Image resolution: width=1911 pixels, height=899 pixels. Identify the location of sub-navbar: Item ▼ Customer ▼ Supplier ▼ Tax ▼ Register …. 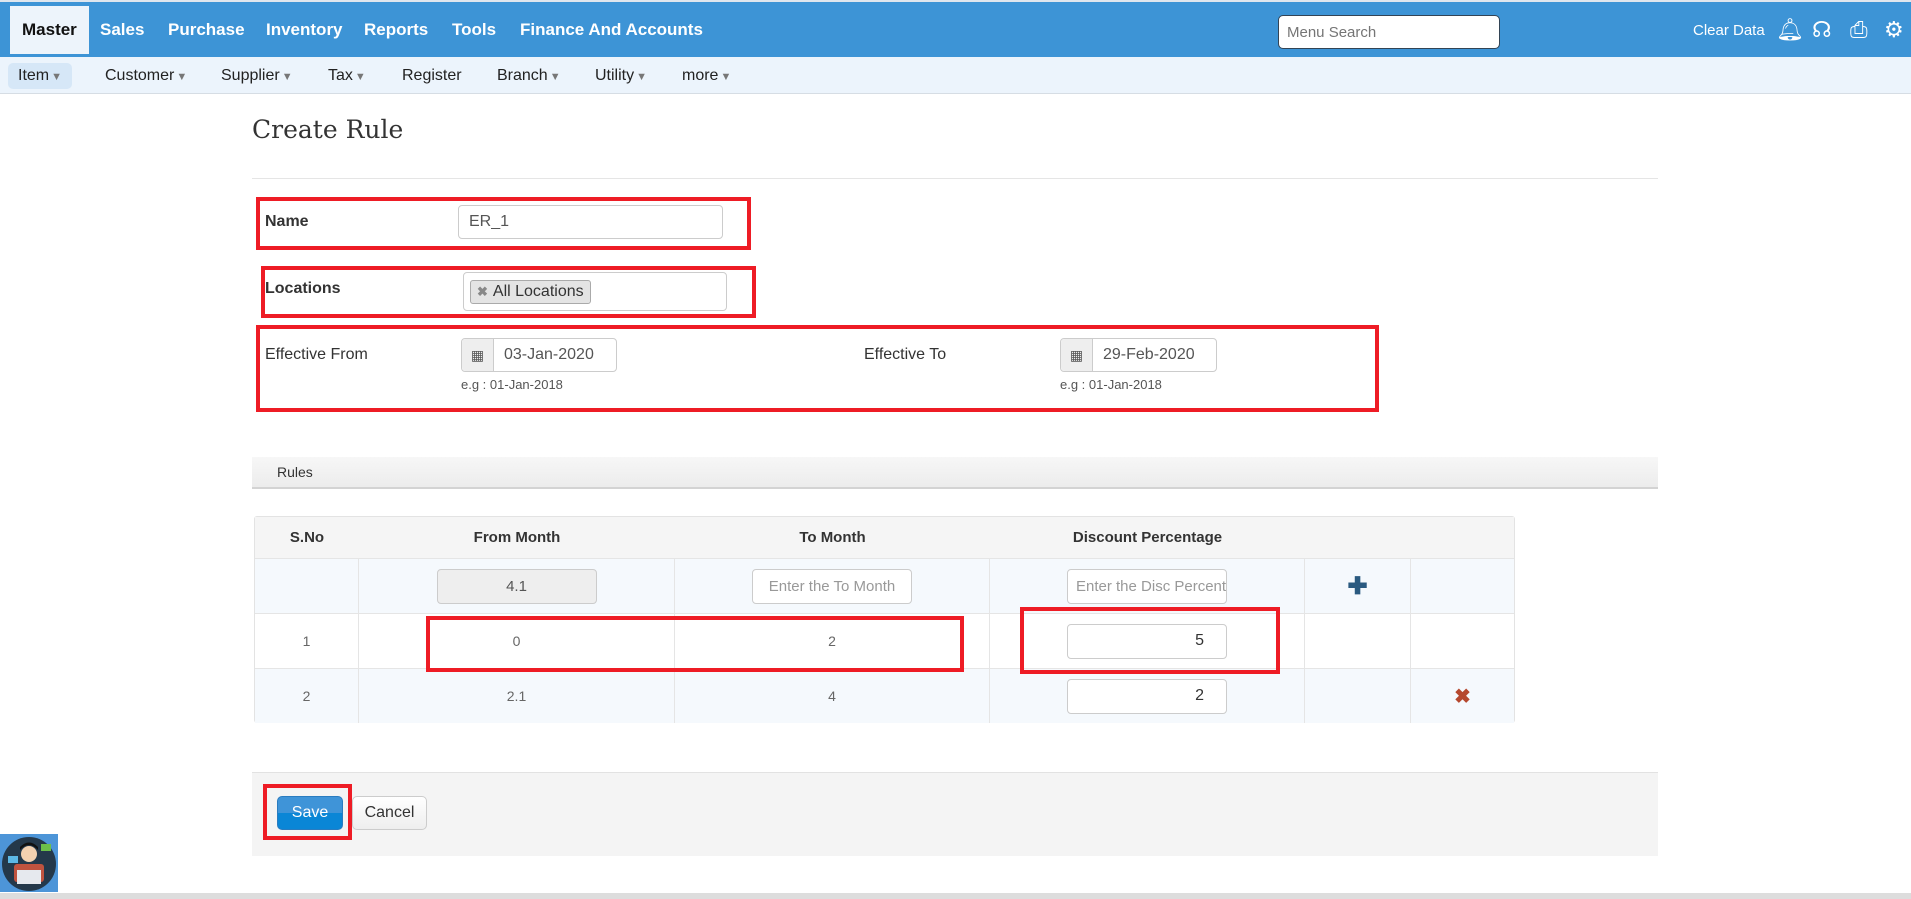
(955, 75).